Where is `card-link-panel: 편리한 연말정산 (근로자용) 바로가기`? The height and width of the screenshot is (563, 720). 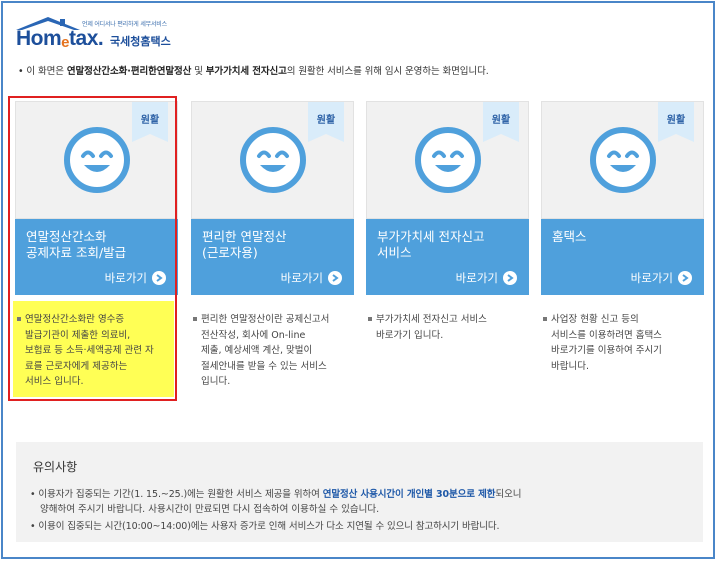 card-link-panel: 편리한 연말정산 (근로자용) 바로가기 is located at coordinates (272, 257).